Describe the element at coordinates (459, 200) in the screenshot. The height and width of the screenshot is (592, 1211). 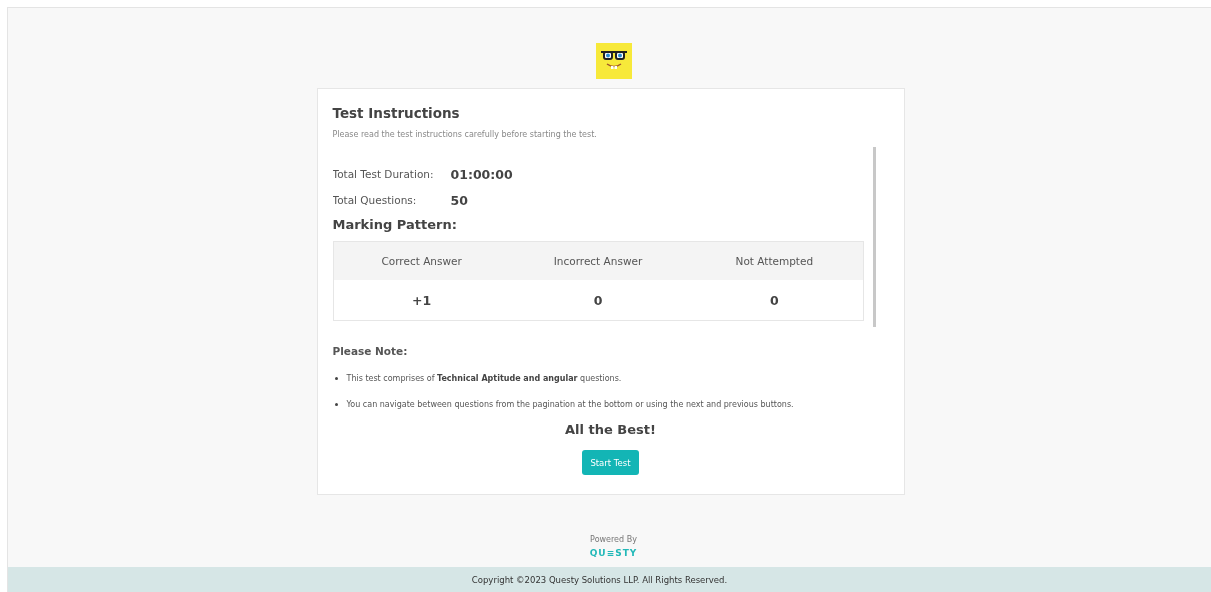
I see `summary-value: 50` at that location.